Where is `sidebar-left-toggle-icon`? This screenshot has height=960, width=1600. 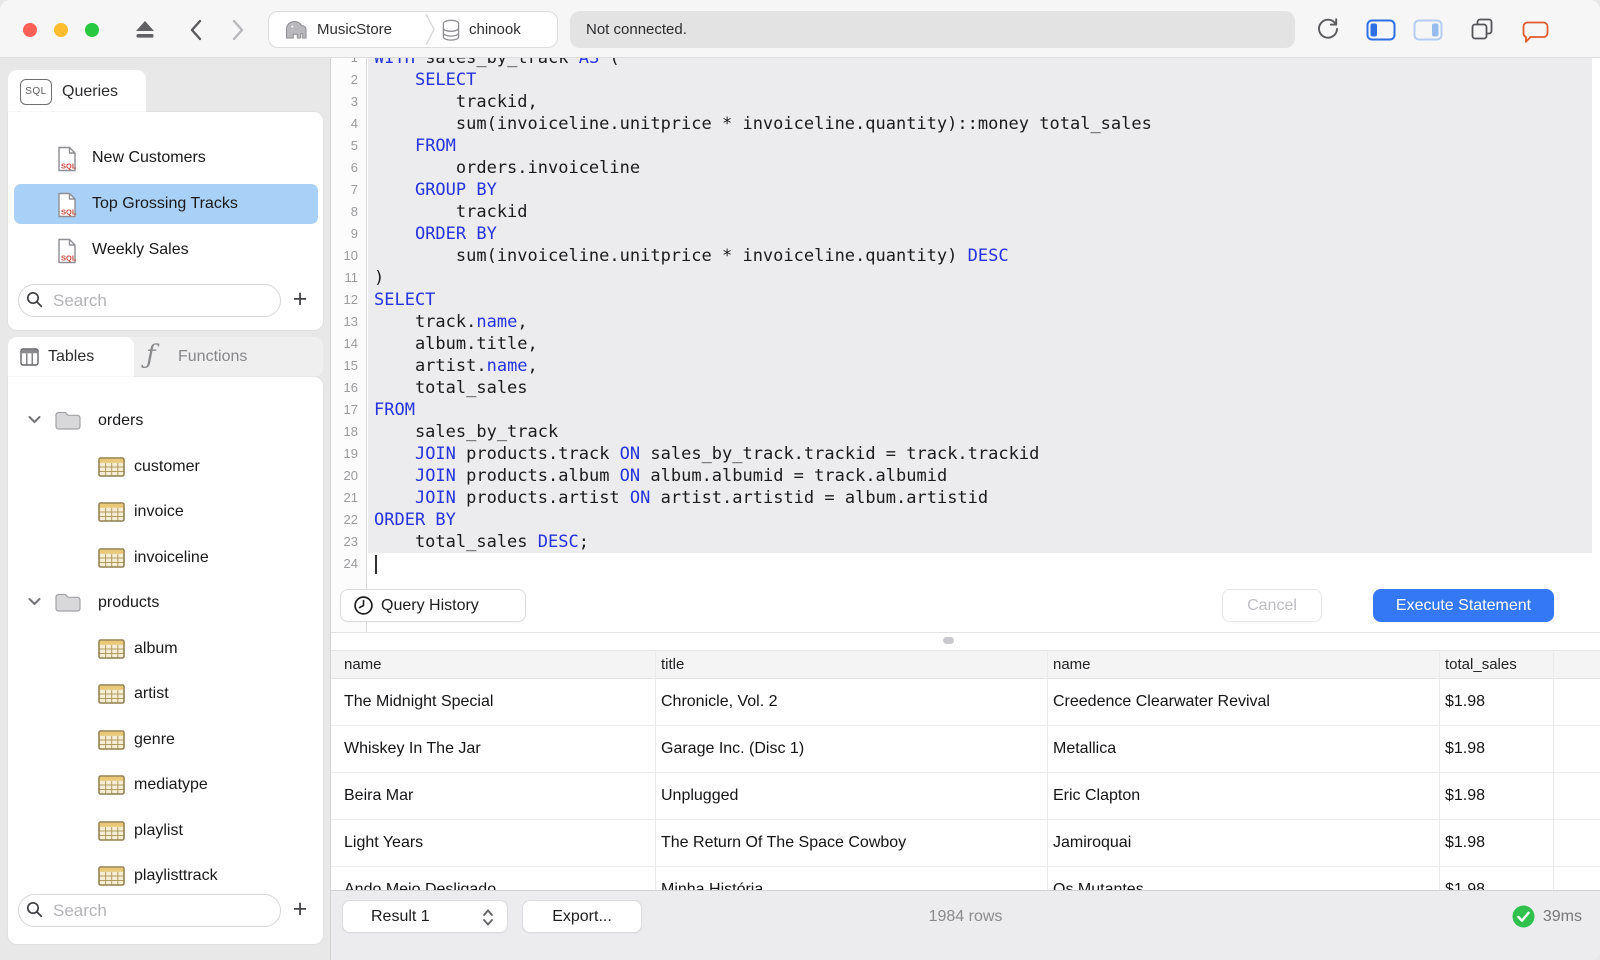 sidebar-left-toggle-icon is located at coordinates (1381, 30).